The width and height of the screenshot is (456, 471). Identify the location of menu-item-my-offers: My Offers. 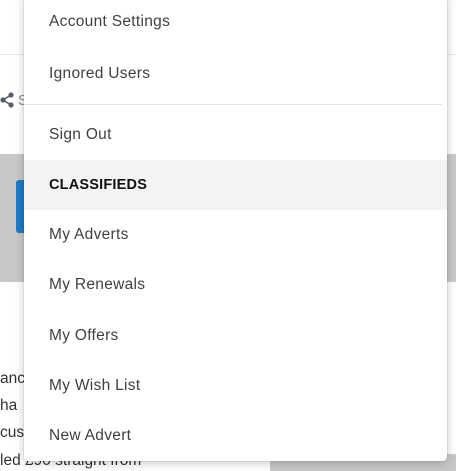
(235, 336).